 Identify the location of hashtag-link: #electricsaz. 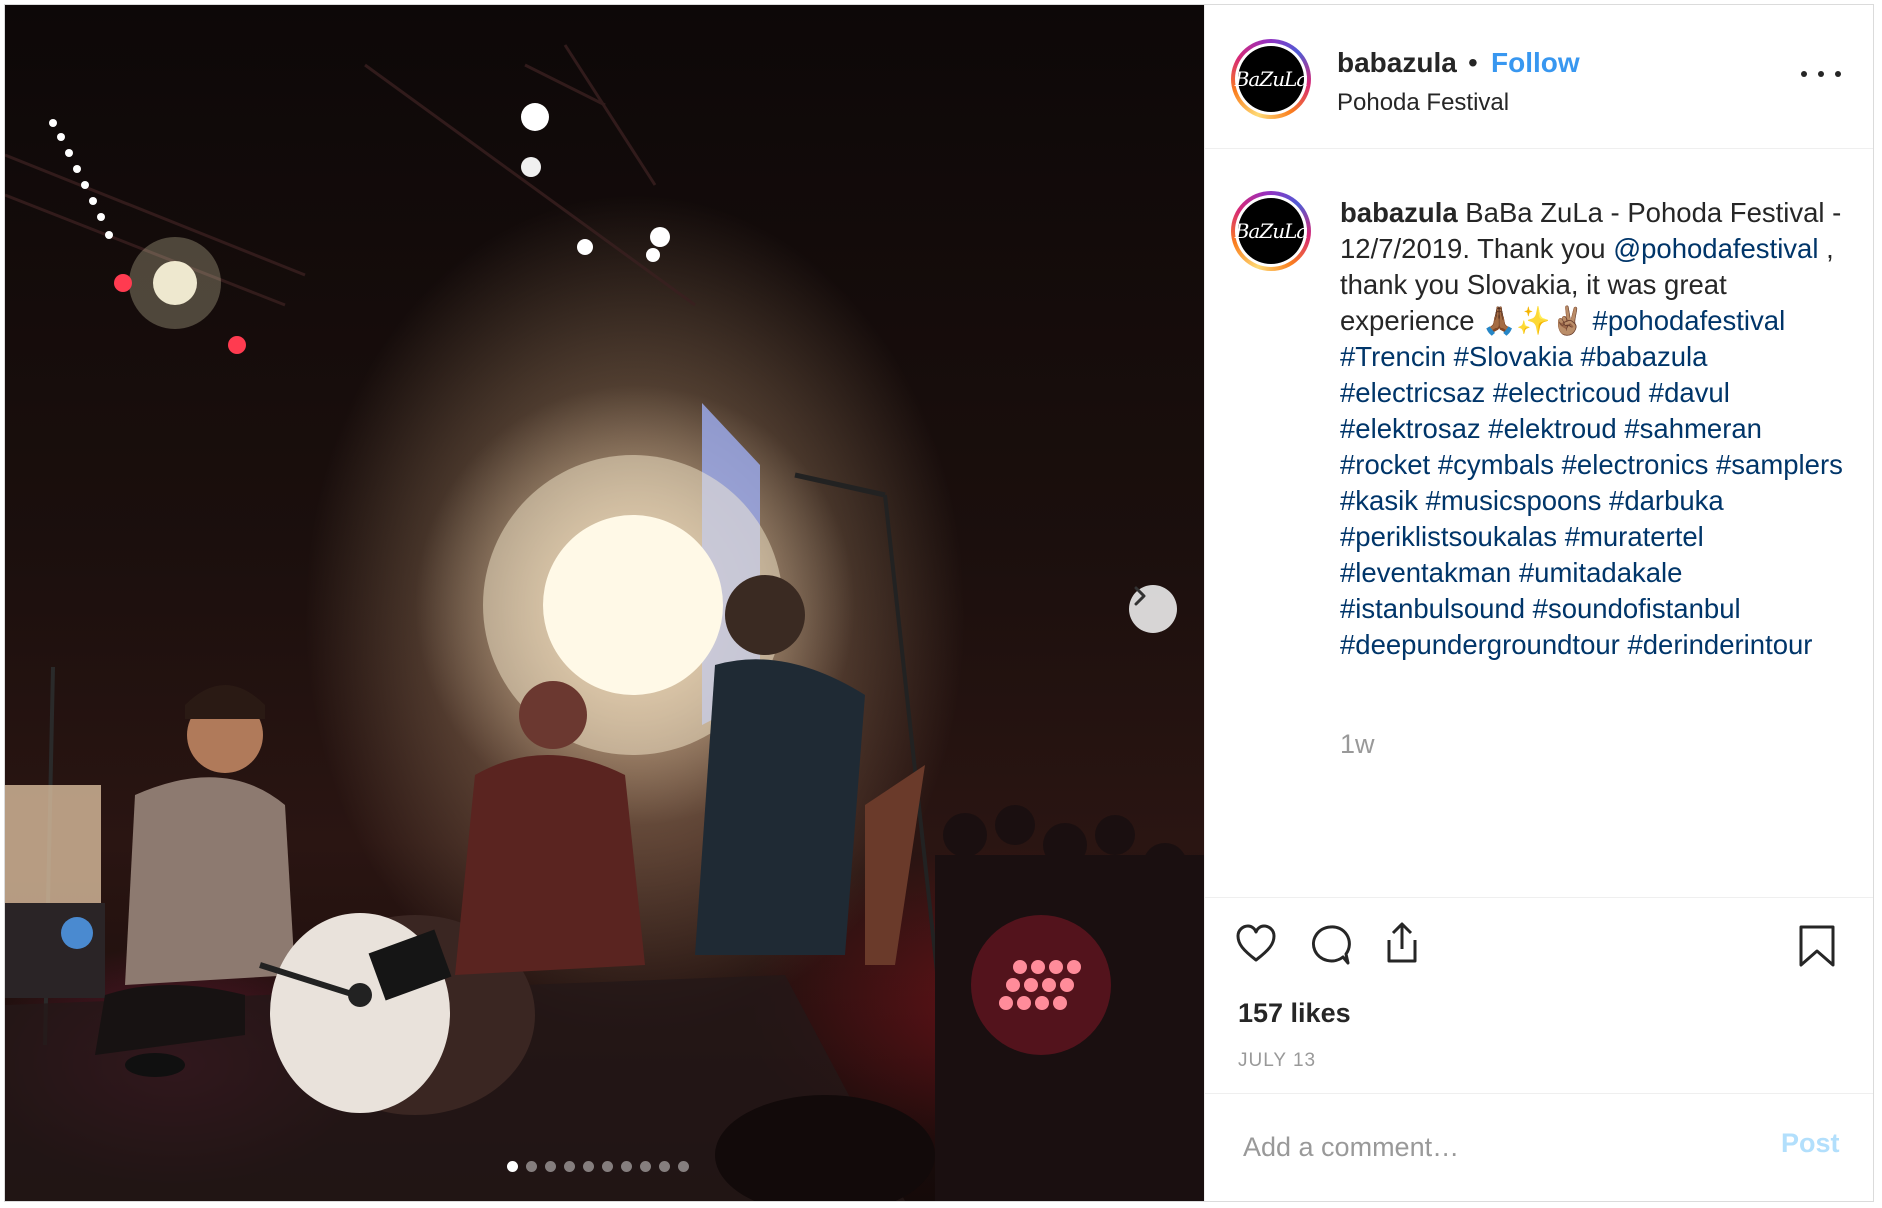
(1412, 392).